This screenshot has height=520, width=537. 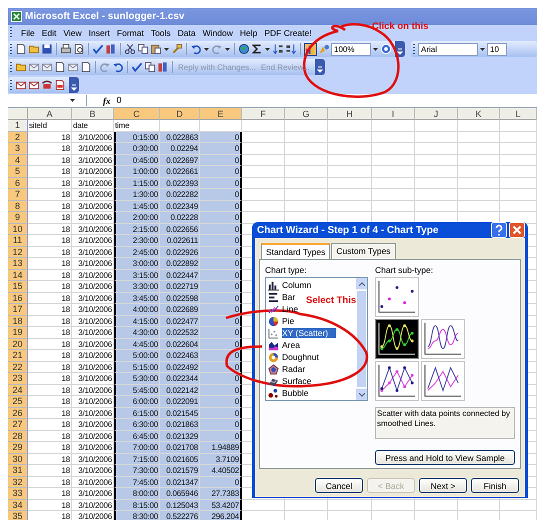 What do you see at coordinates (18, 172) in the screenshot?
I see `row-header: 5` at bounding box center [18, 172].